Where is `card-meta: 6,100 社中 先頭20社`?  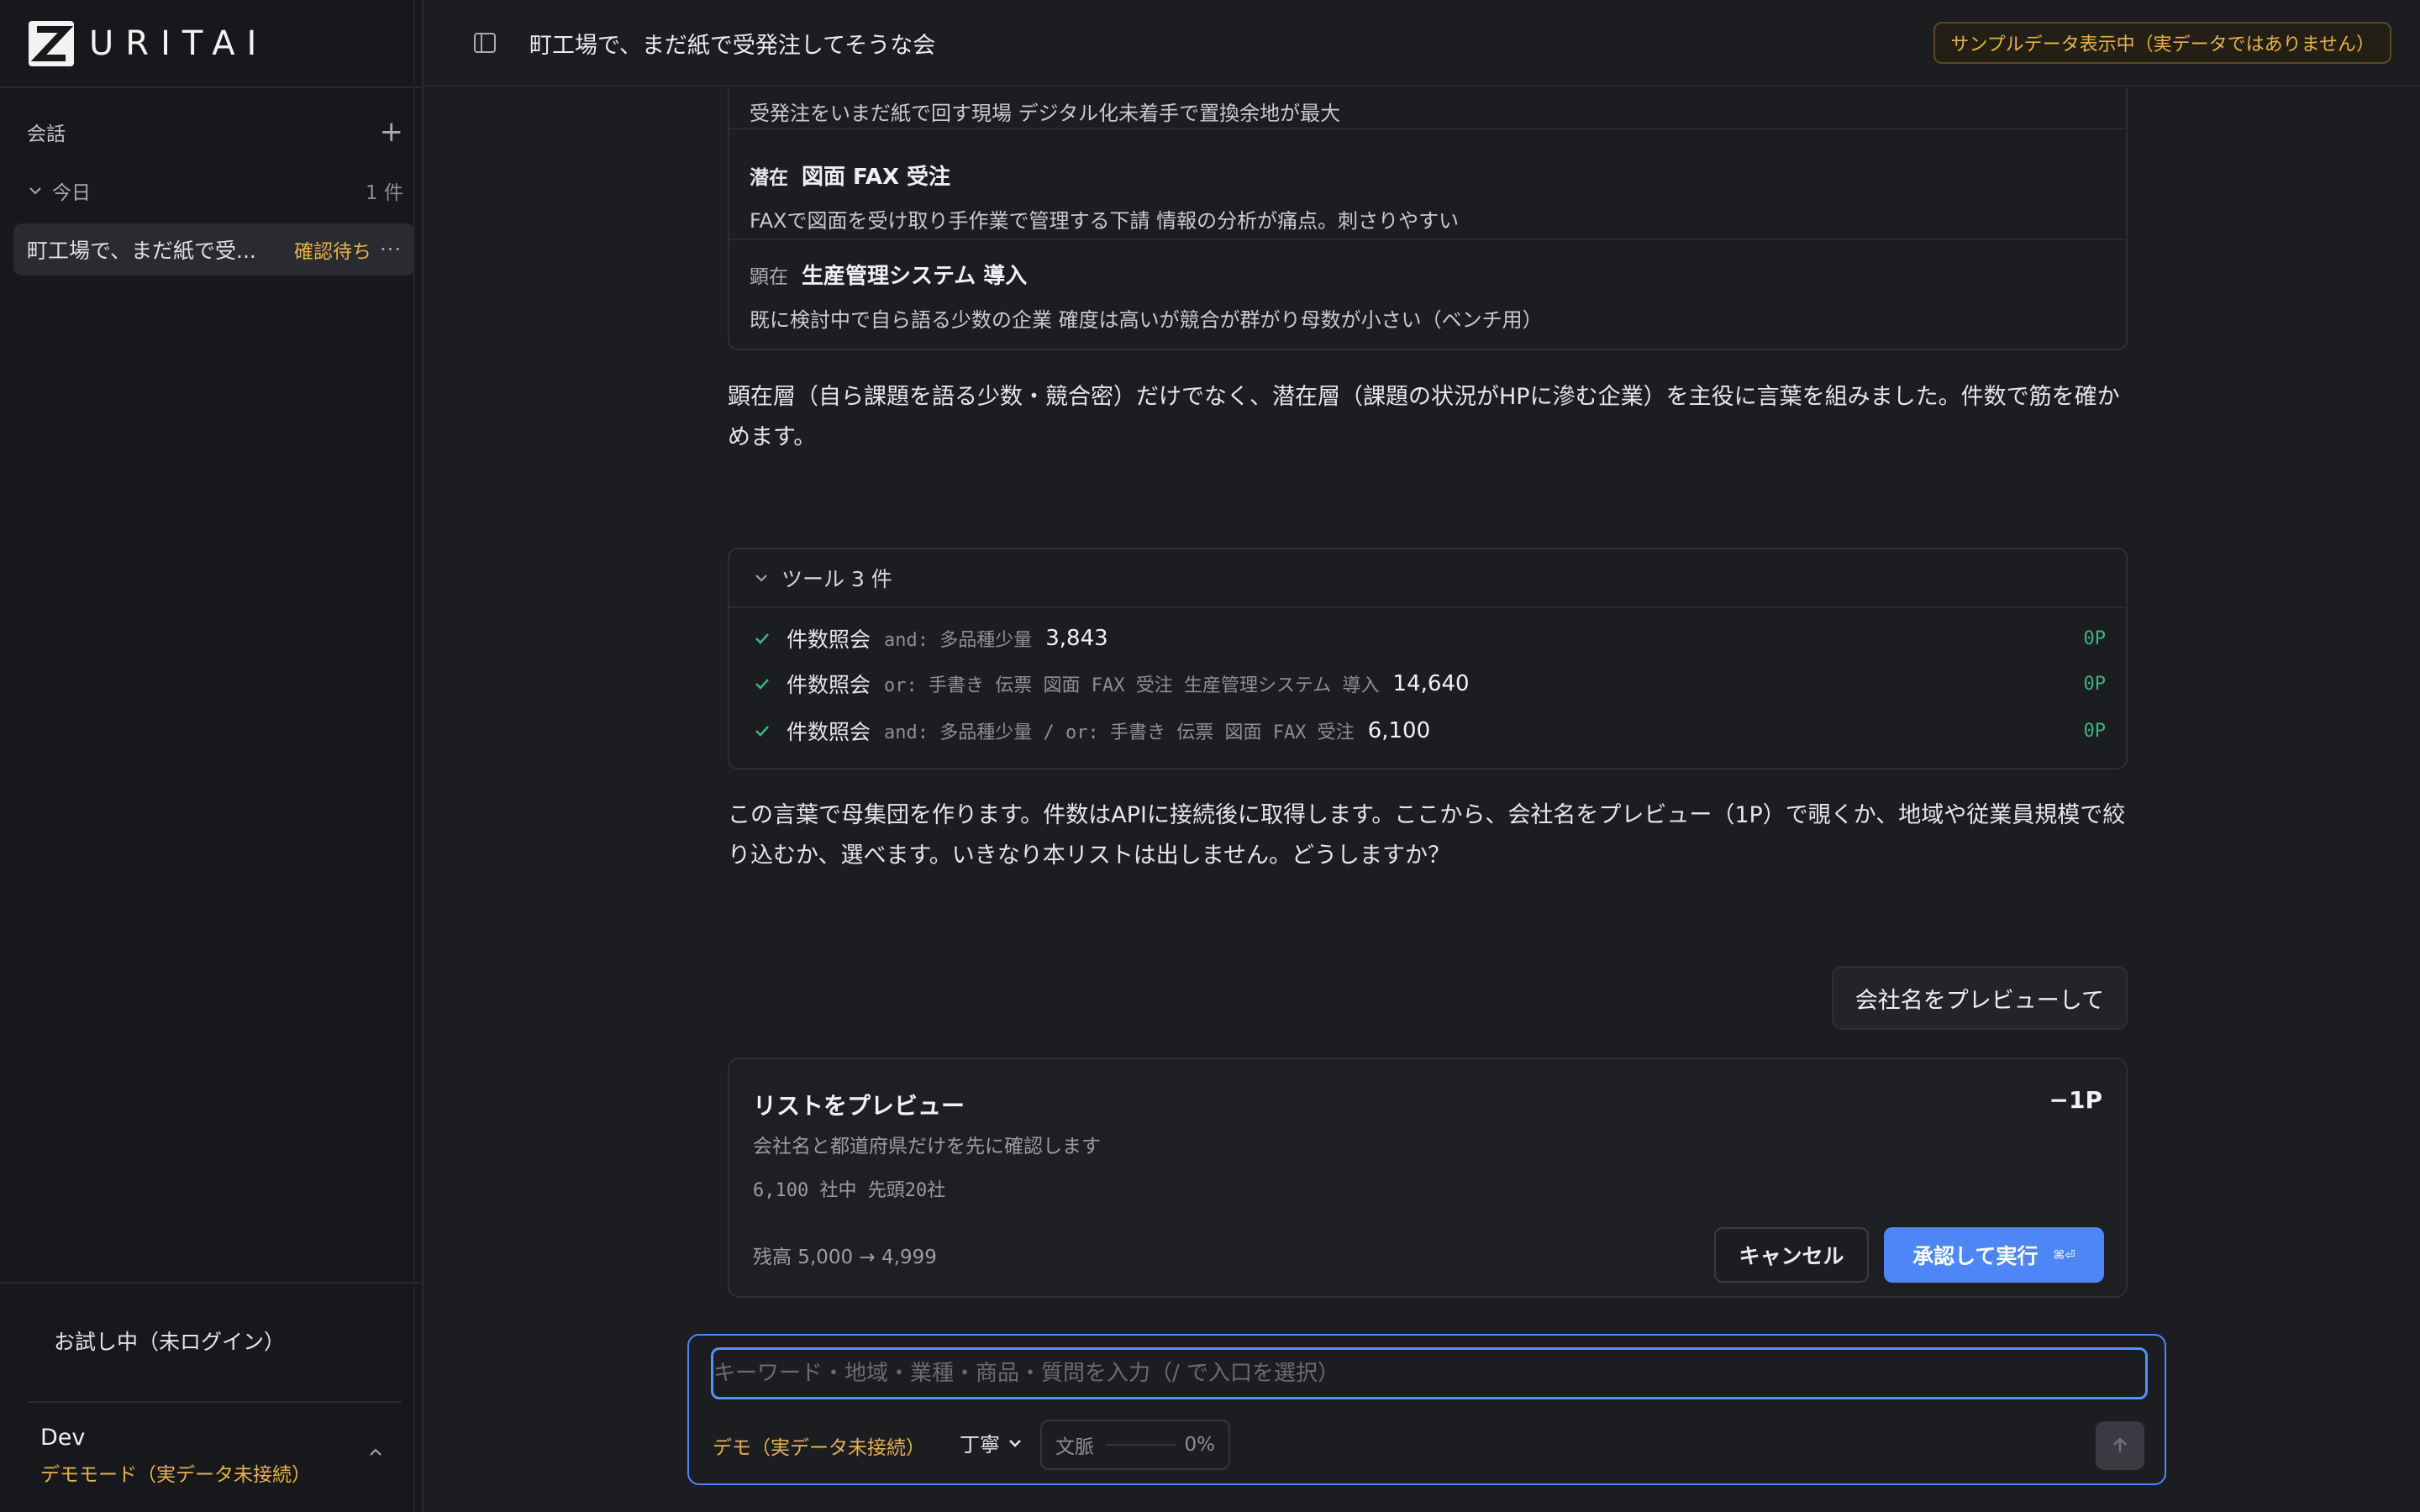
card-meta: 6,100 社中 先頭20社 is located at coordinates (849, 1190).